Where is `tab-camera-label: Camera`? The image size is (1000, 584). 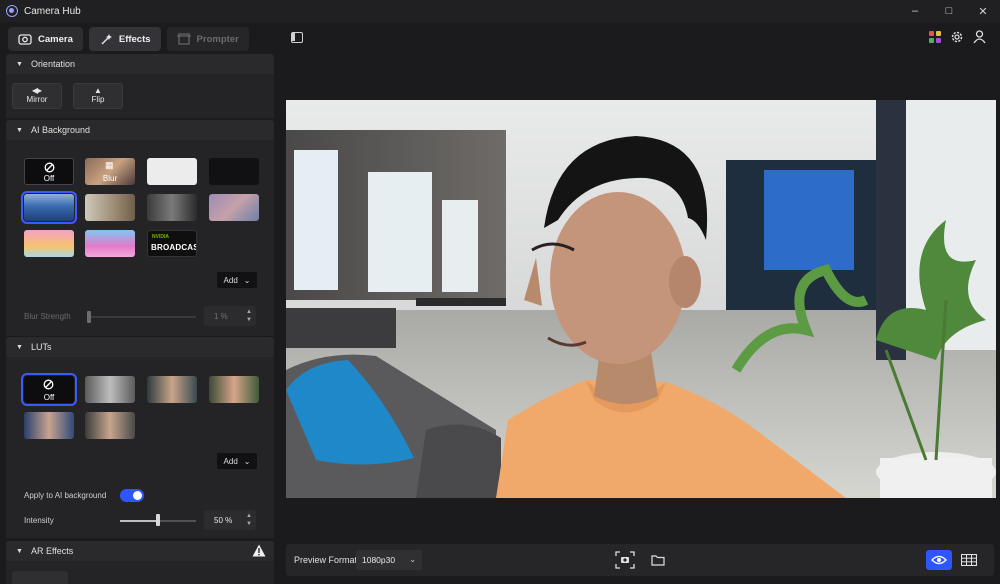
tab-camera-label: Camera is located at coordinates (55, 39).